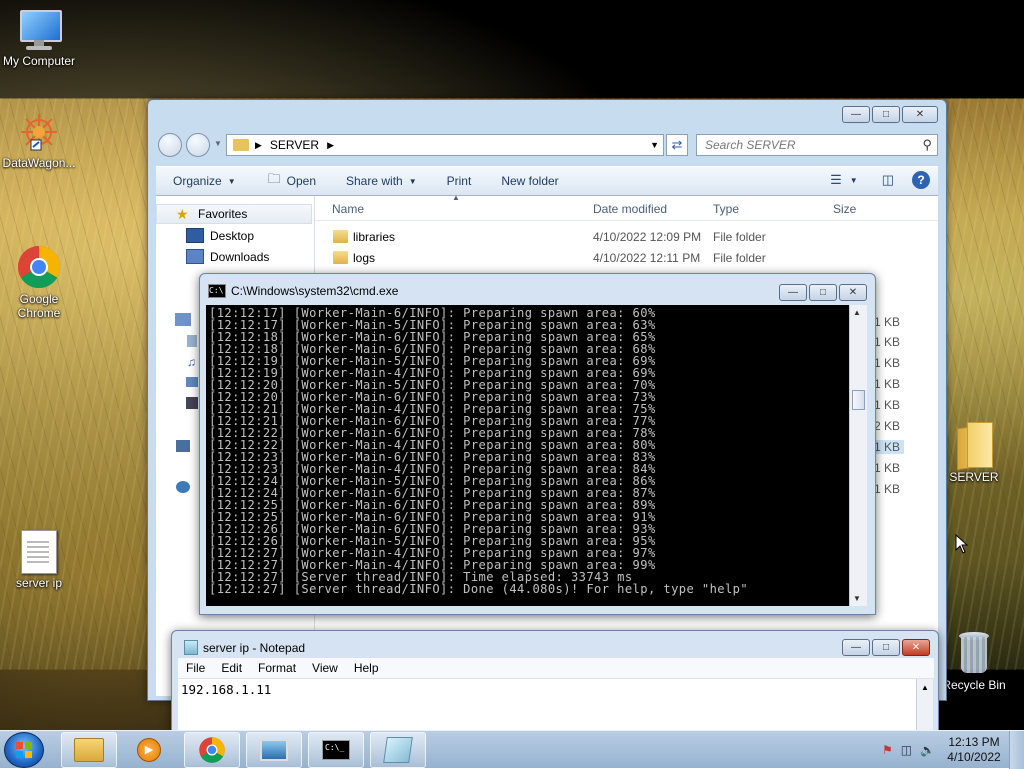 This screenshot has height=769, width=1024. I want to click on file-date: 4/10/2022 12:11 PM, so click(647, 258).